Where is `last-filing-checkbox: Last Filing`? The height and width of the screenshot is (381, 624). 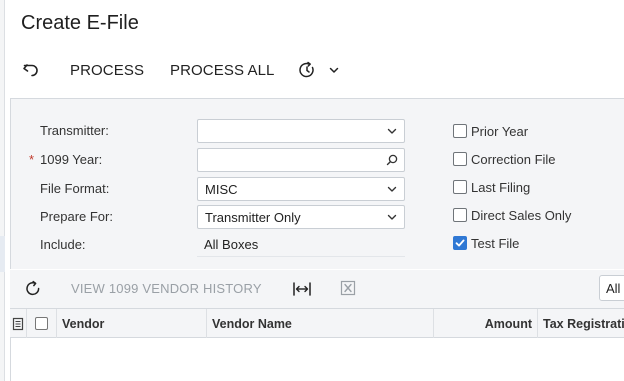 last-filing-checkbox: Last Filing is located at coordinates (491, 187).